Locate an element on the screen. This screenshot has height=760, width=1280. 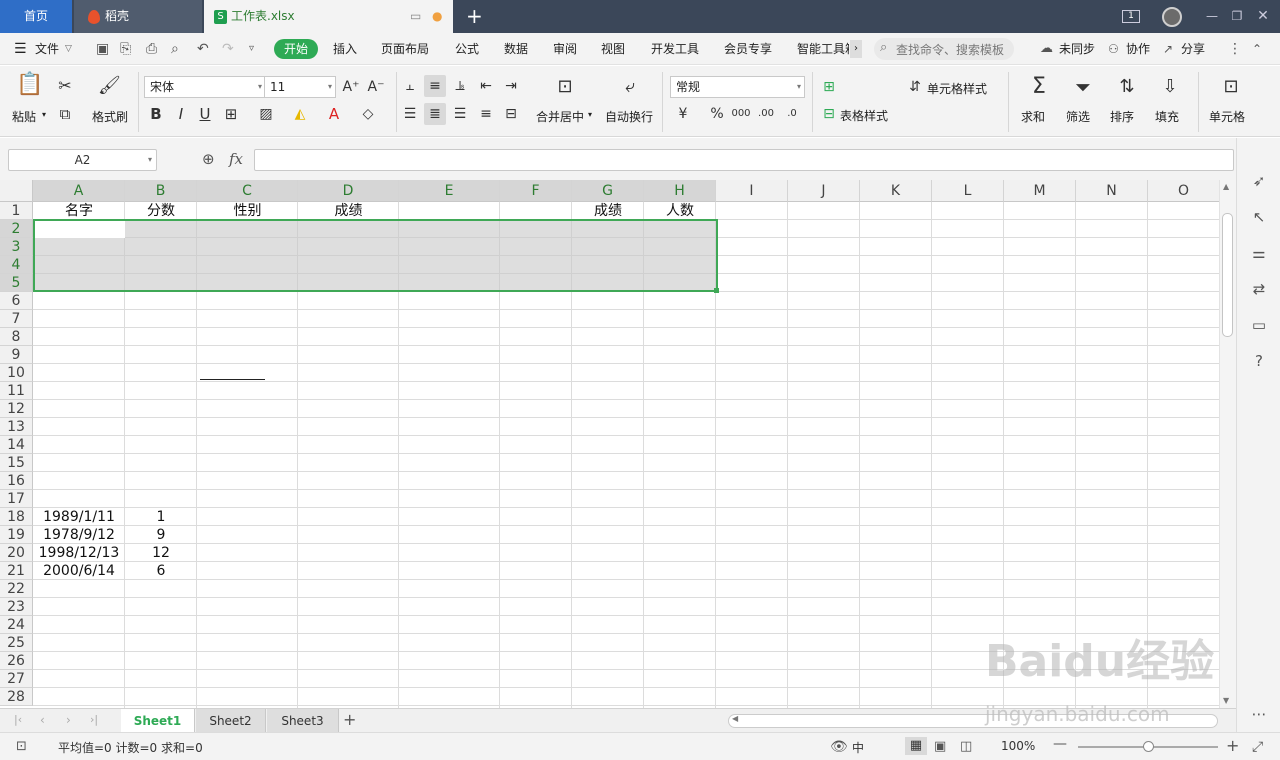
table-style-icon: ⊟ is located at coordinates (829, 114).